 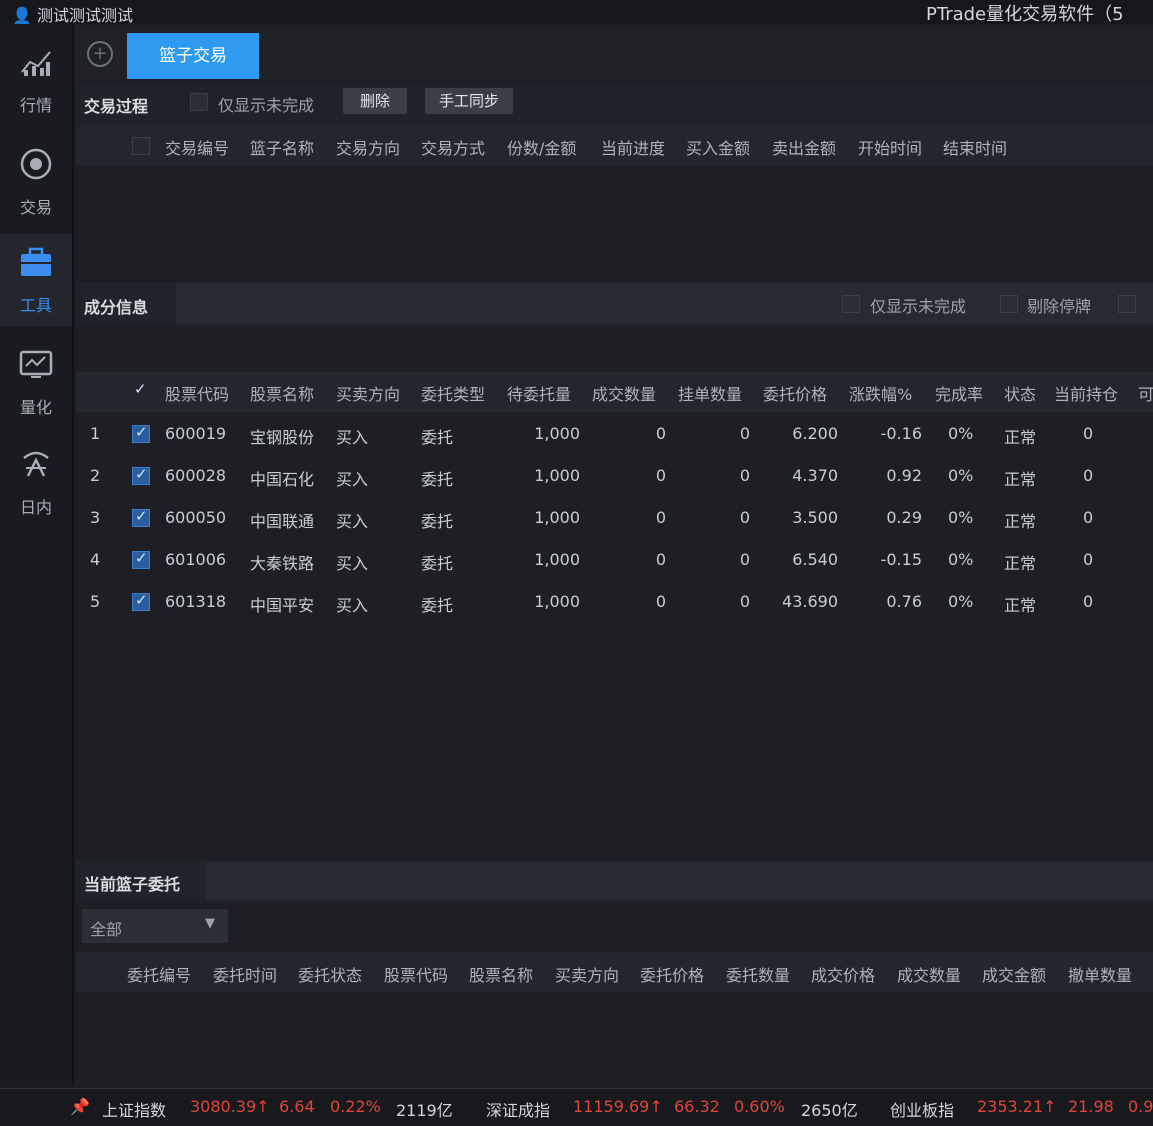 I want to click on orders-col: 股票名称, so click(x=501, y=974).